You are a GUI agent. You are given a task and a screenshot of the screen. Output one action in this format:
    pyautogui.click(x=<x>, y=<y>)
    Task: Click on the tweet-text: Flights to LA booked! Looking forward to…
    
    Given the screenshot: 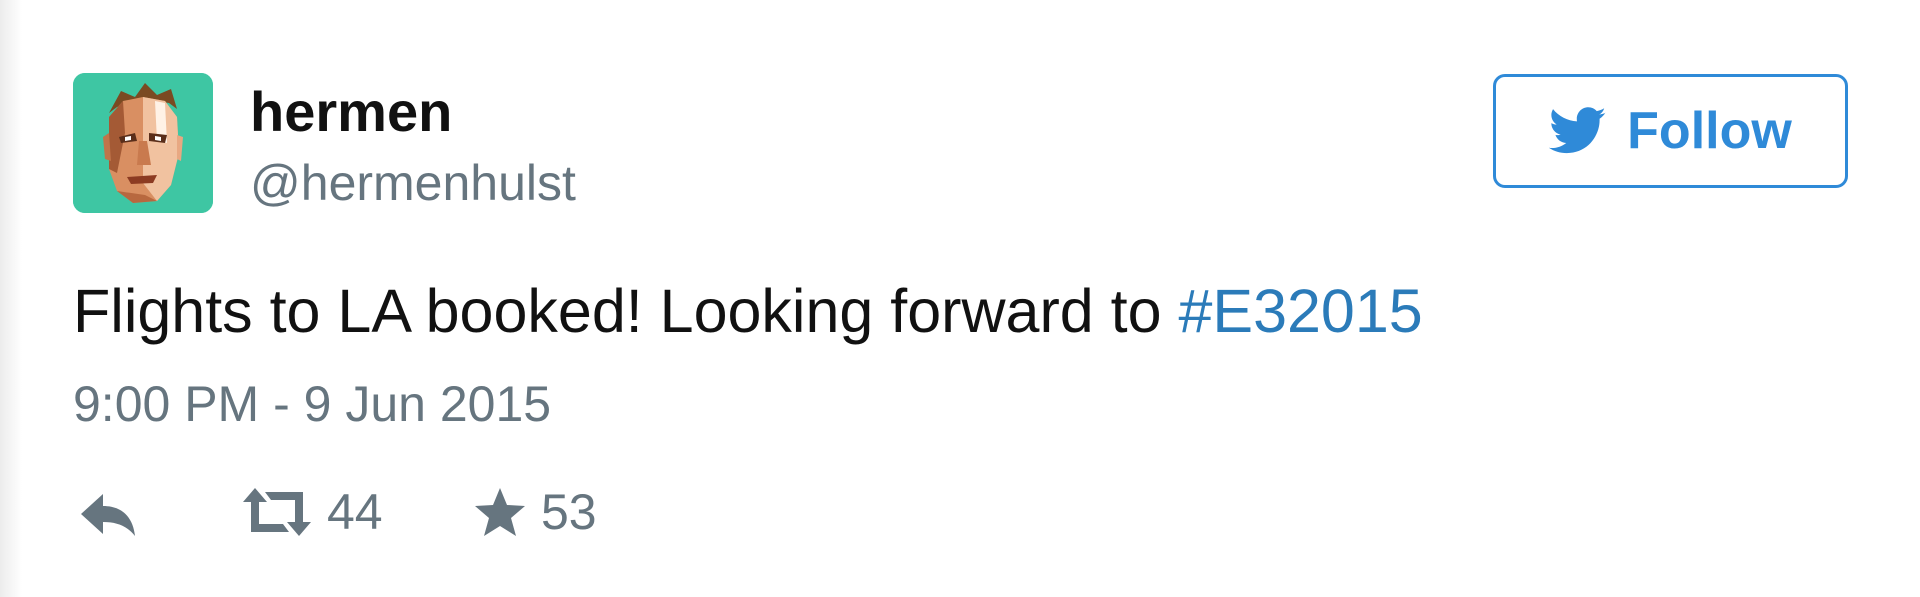 What is the action you would take?
    pyautogui.click(x=748, y=311)
    